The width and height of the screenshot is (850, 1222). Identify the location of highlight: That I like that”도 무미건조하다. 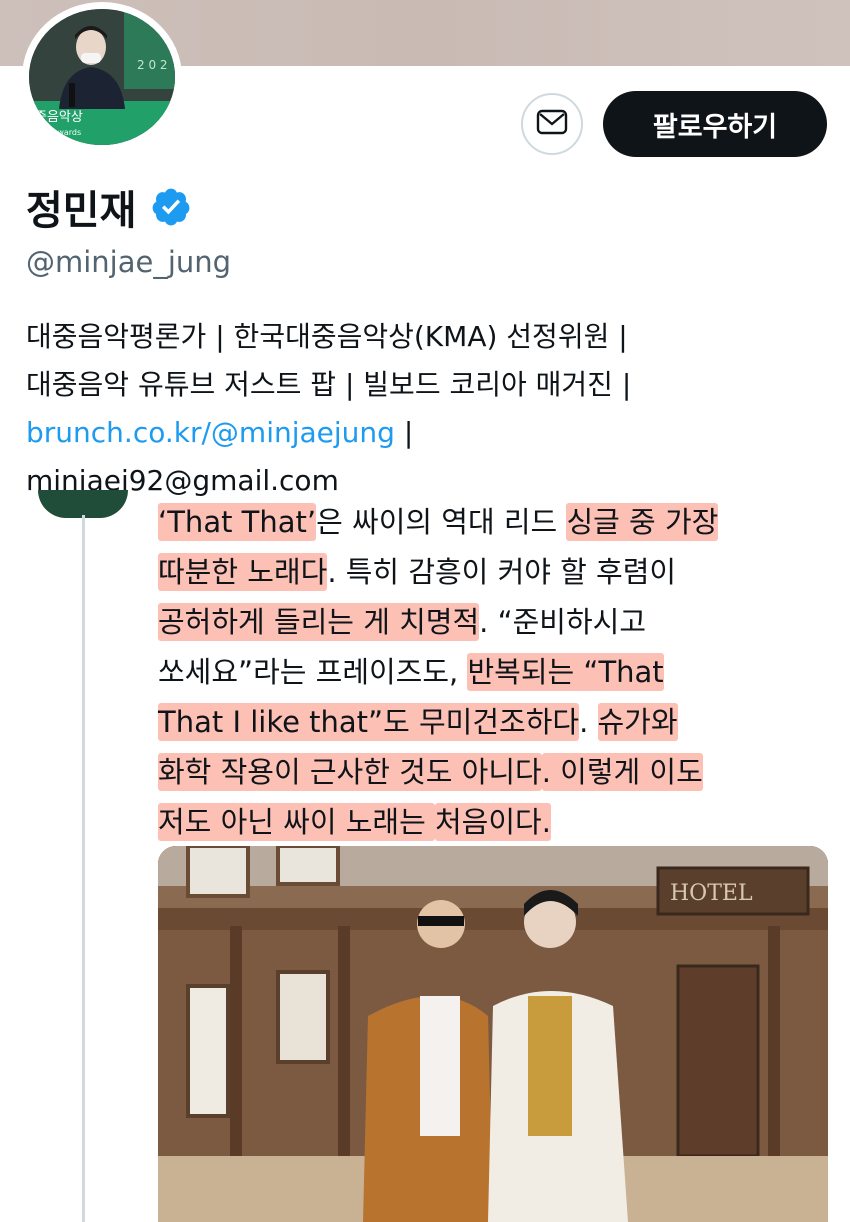
(369, 722).